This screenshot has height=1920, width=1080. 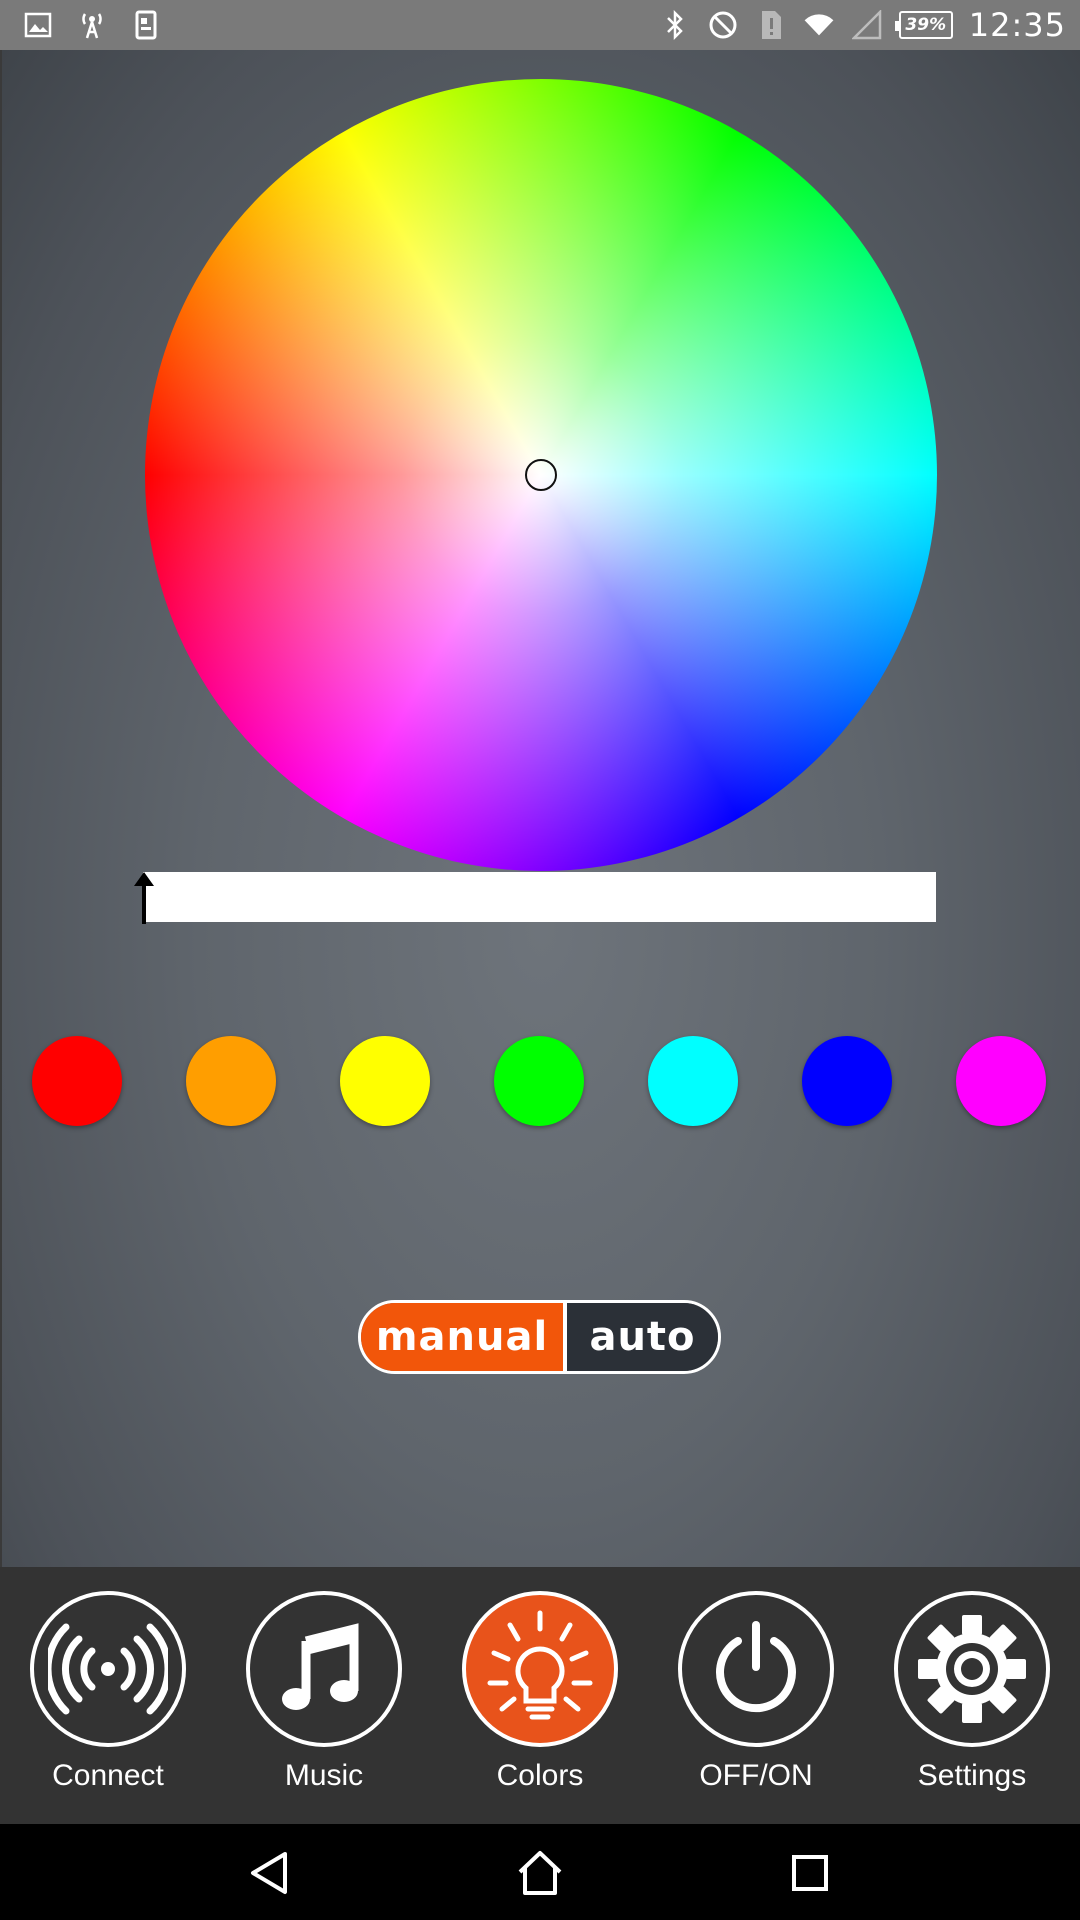 I want to click on colors-button, so click(x=540, y=1669).